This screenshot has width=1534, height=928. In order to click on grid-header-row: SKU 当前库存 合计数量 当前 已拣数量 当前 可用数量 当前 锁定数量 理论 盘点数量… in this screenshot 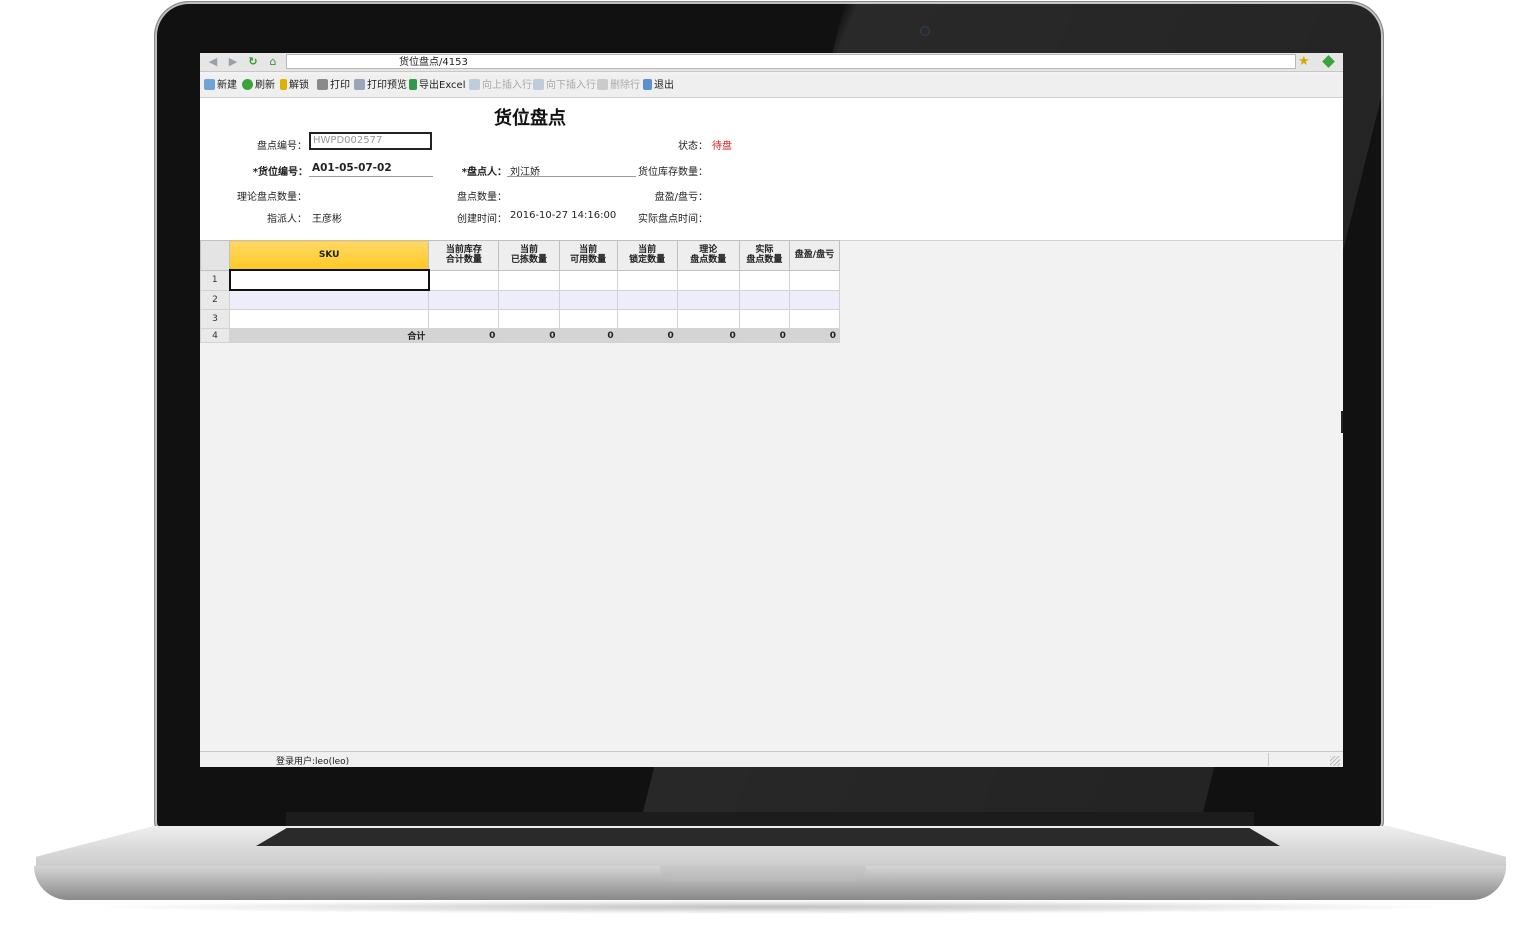, I will do `click(520, 255)`.